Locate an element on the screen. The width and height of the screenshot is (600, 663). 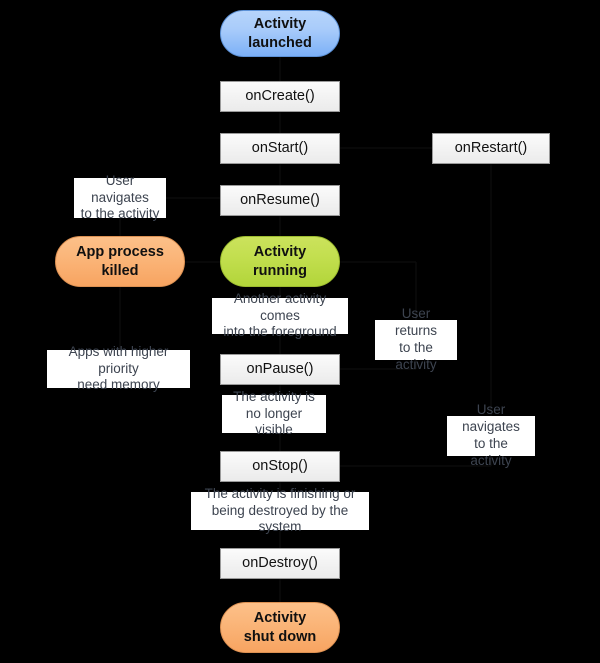
note-finishing-or-destroyed-line2: being destroyed by the system is located at coordinates (280, 518).